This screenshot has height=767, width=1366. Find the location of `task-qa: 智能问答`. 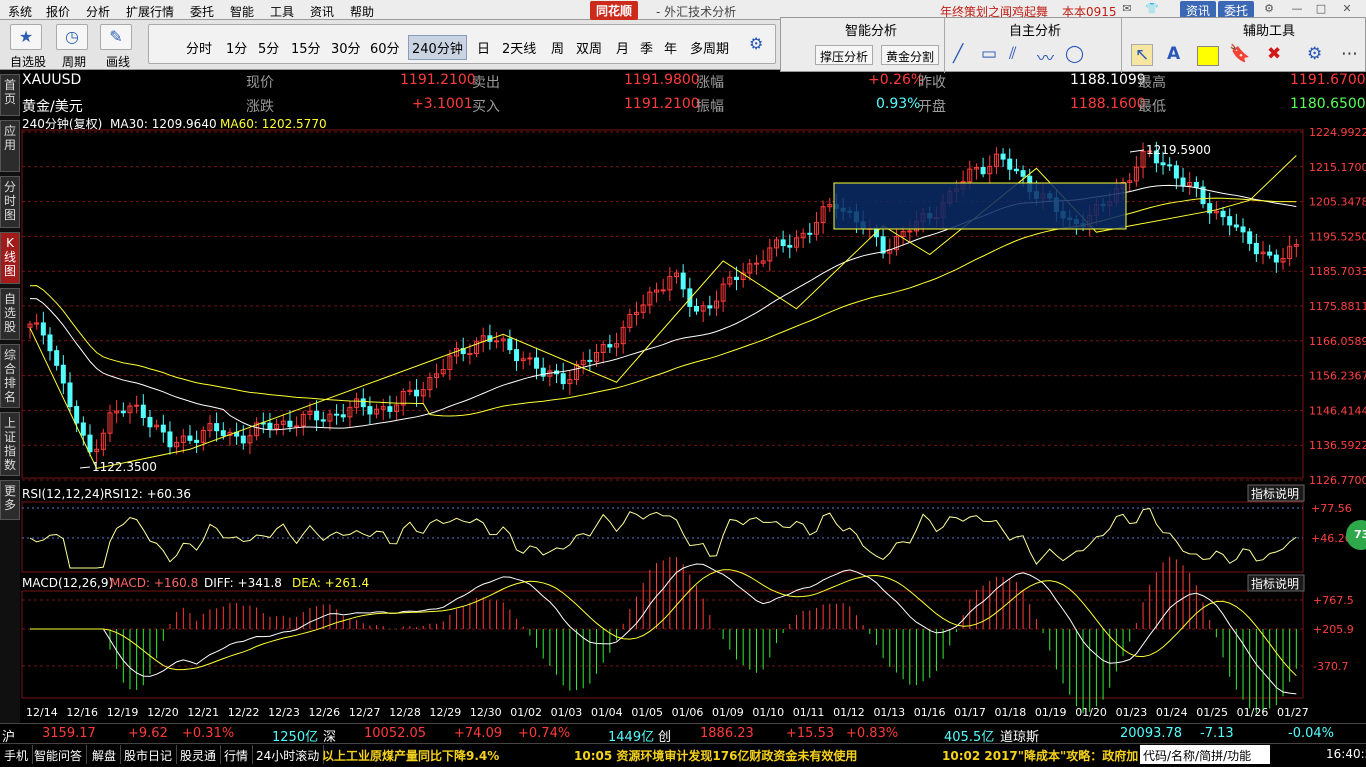

task-qa: 智能问答 is located at coordinates (59, 754).